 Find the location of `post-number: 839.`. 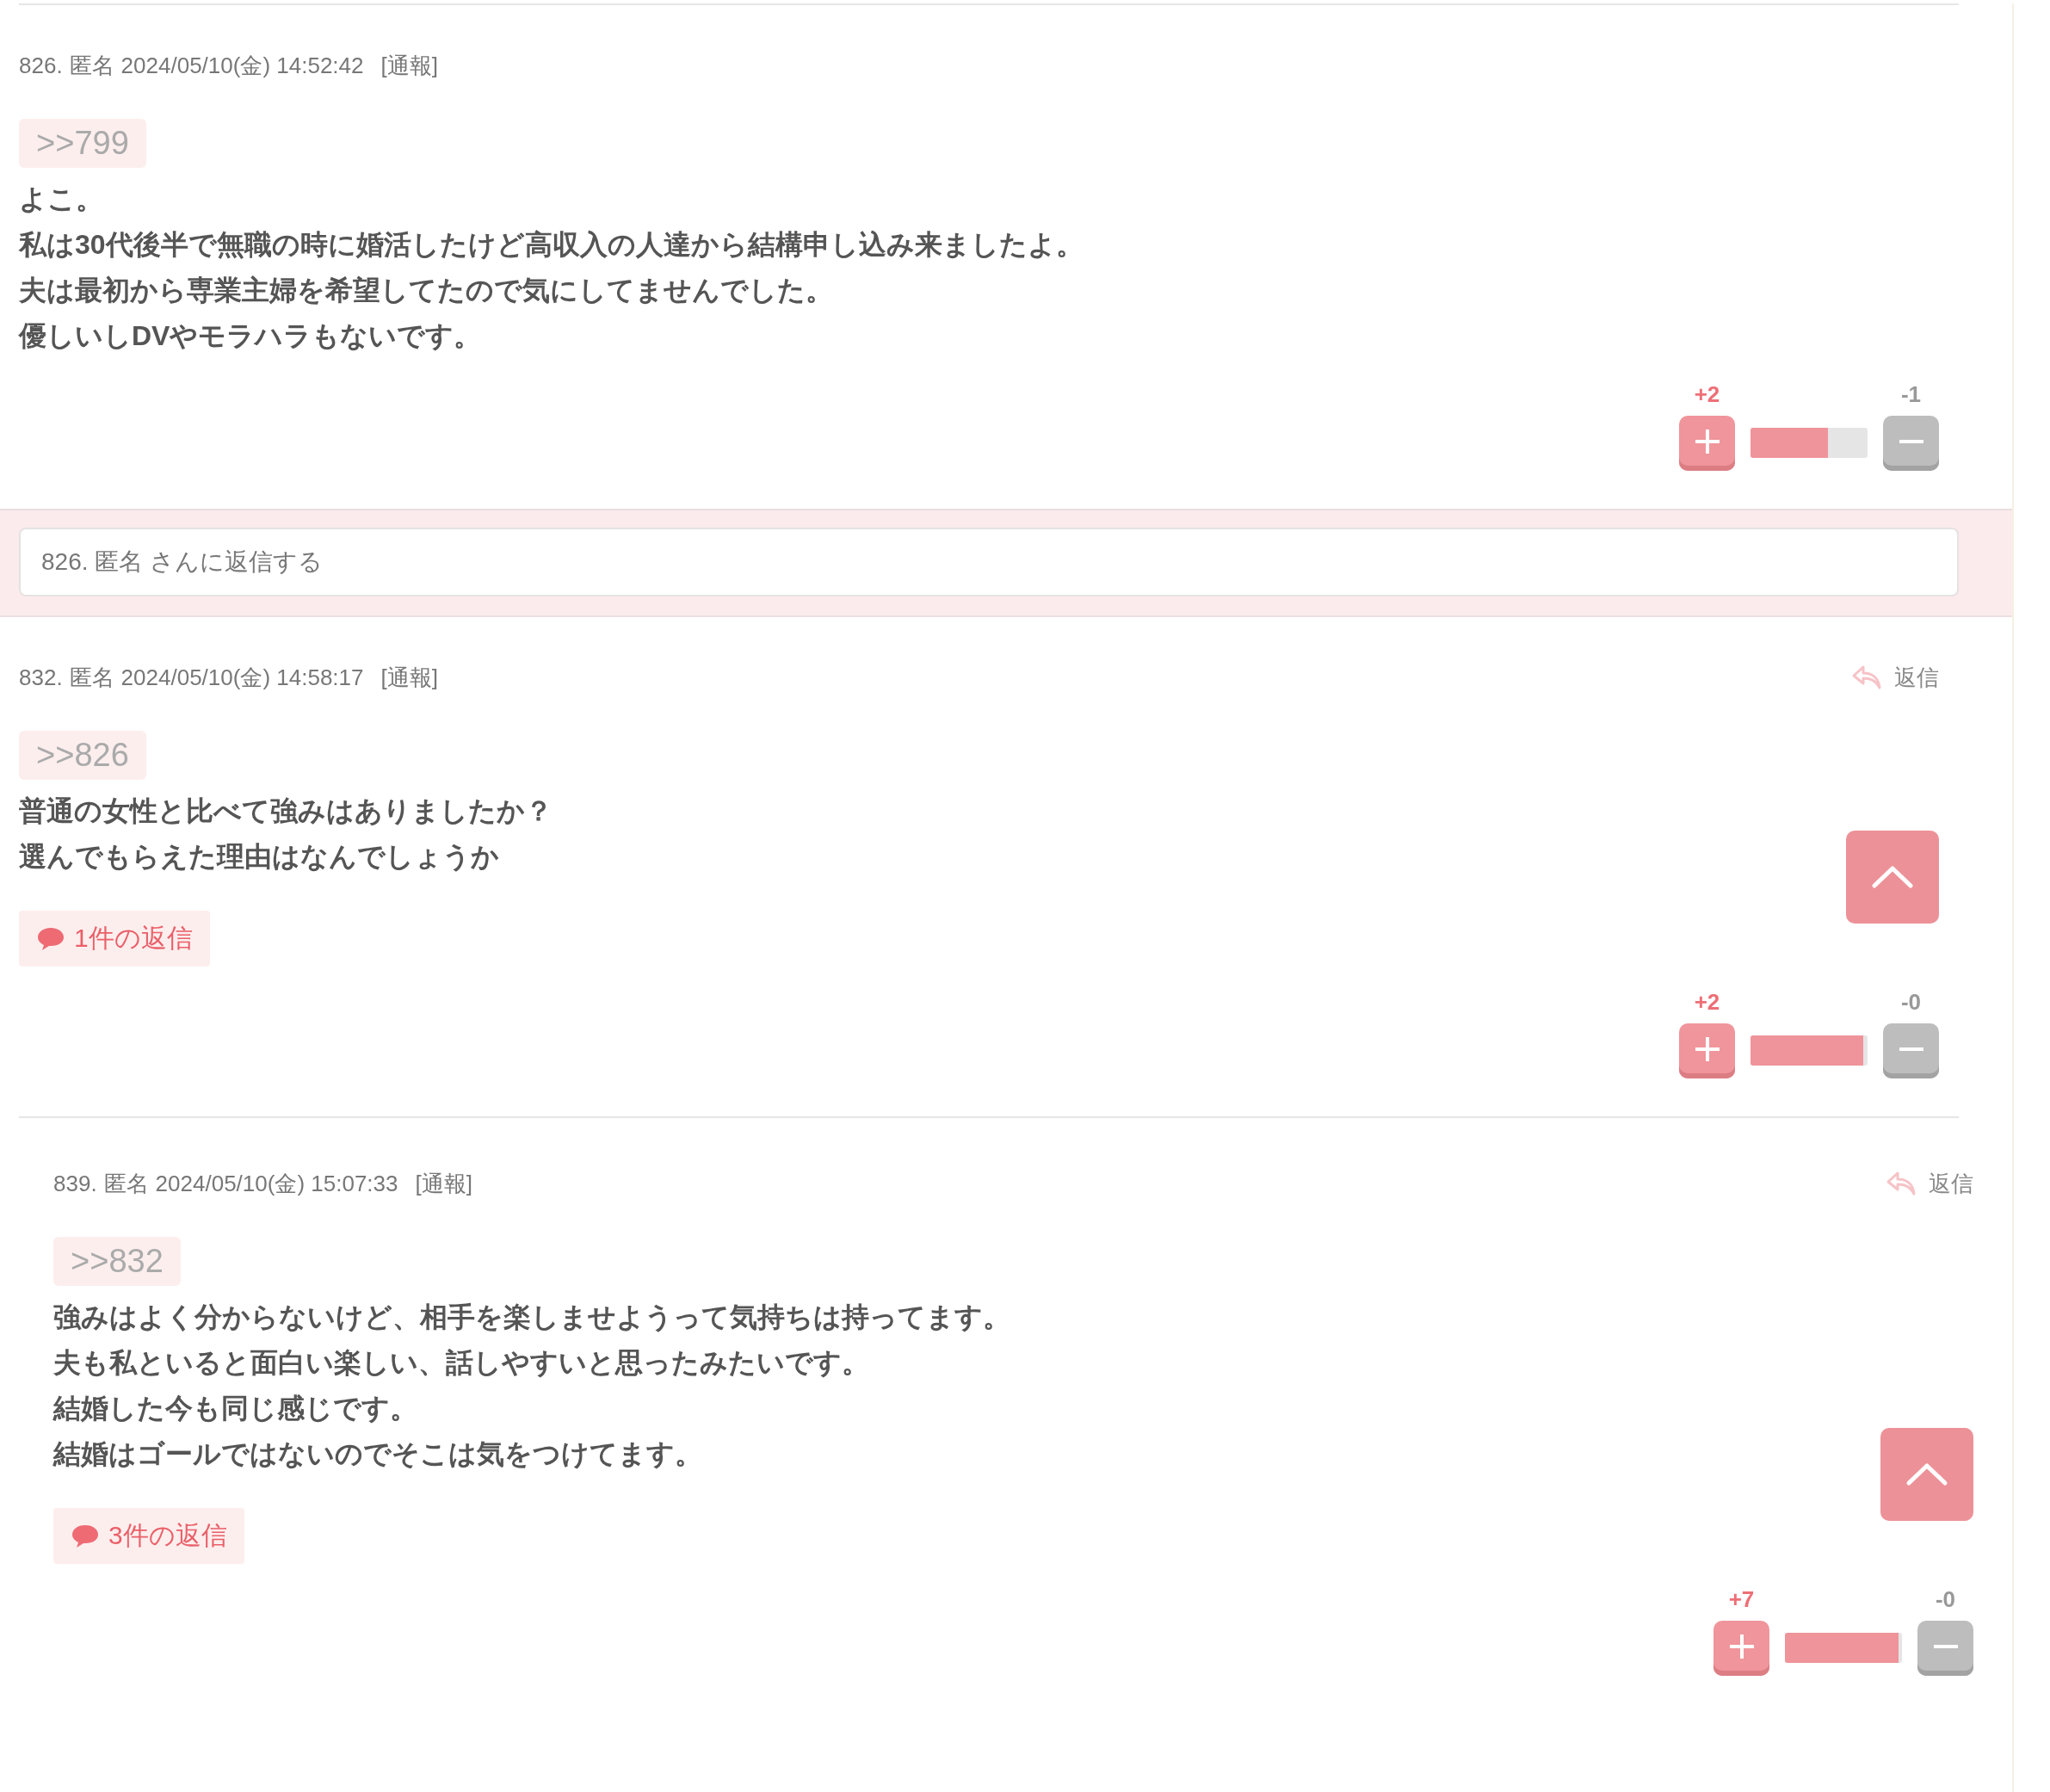

post-number: 839. is located at coordinates (75, 1183).